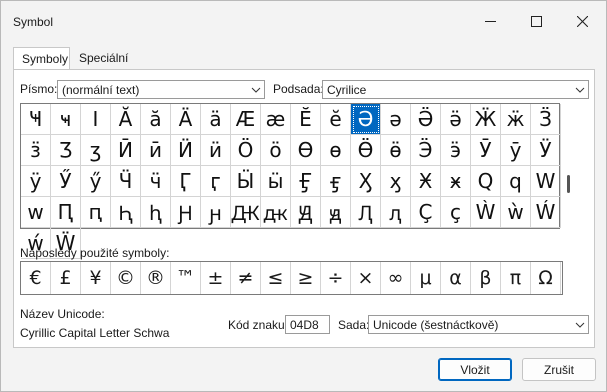 The image size is (607, 392). What do you see at coordinates (306, 181) in the screenshot?
I see `symbol-cell: Ӻ` at bounding box center [306, 181].